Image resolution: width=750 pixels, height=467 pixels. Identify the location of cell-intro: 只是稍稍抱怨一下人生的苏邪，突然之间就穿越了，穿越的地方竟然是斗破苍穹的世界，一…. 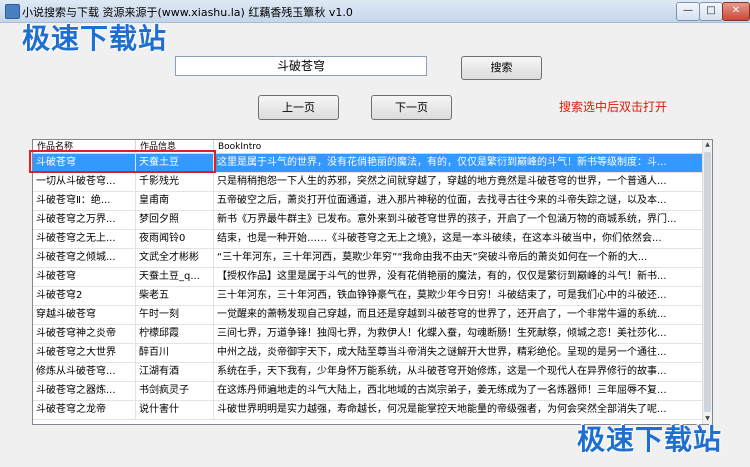
(458, 182).